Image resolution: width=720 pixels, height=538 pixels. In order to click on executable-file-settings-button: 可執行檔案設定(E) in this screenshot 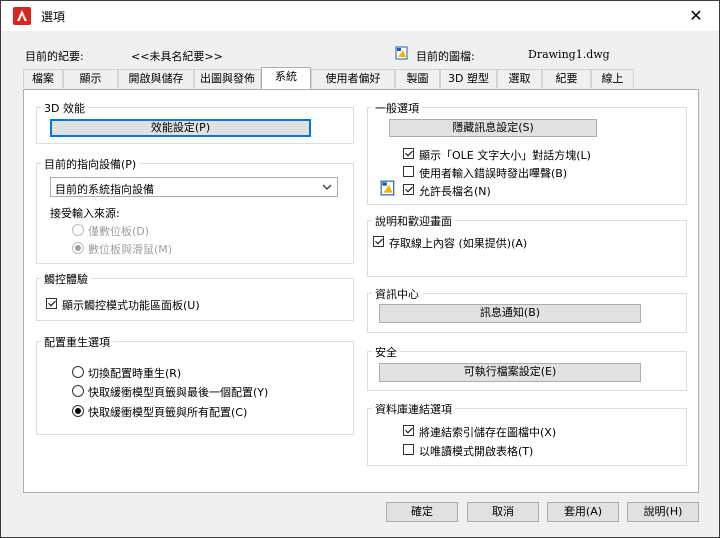, I will do `click(510, 372)`.